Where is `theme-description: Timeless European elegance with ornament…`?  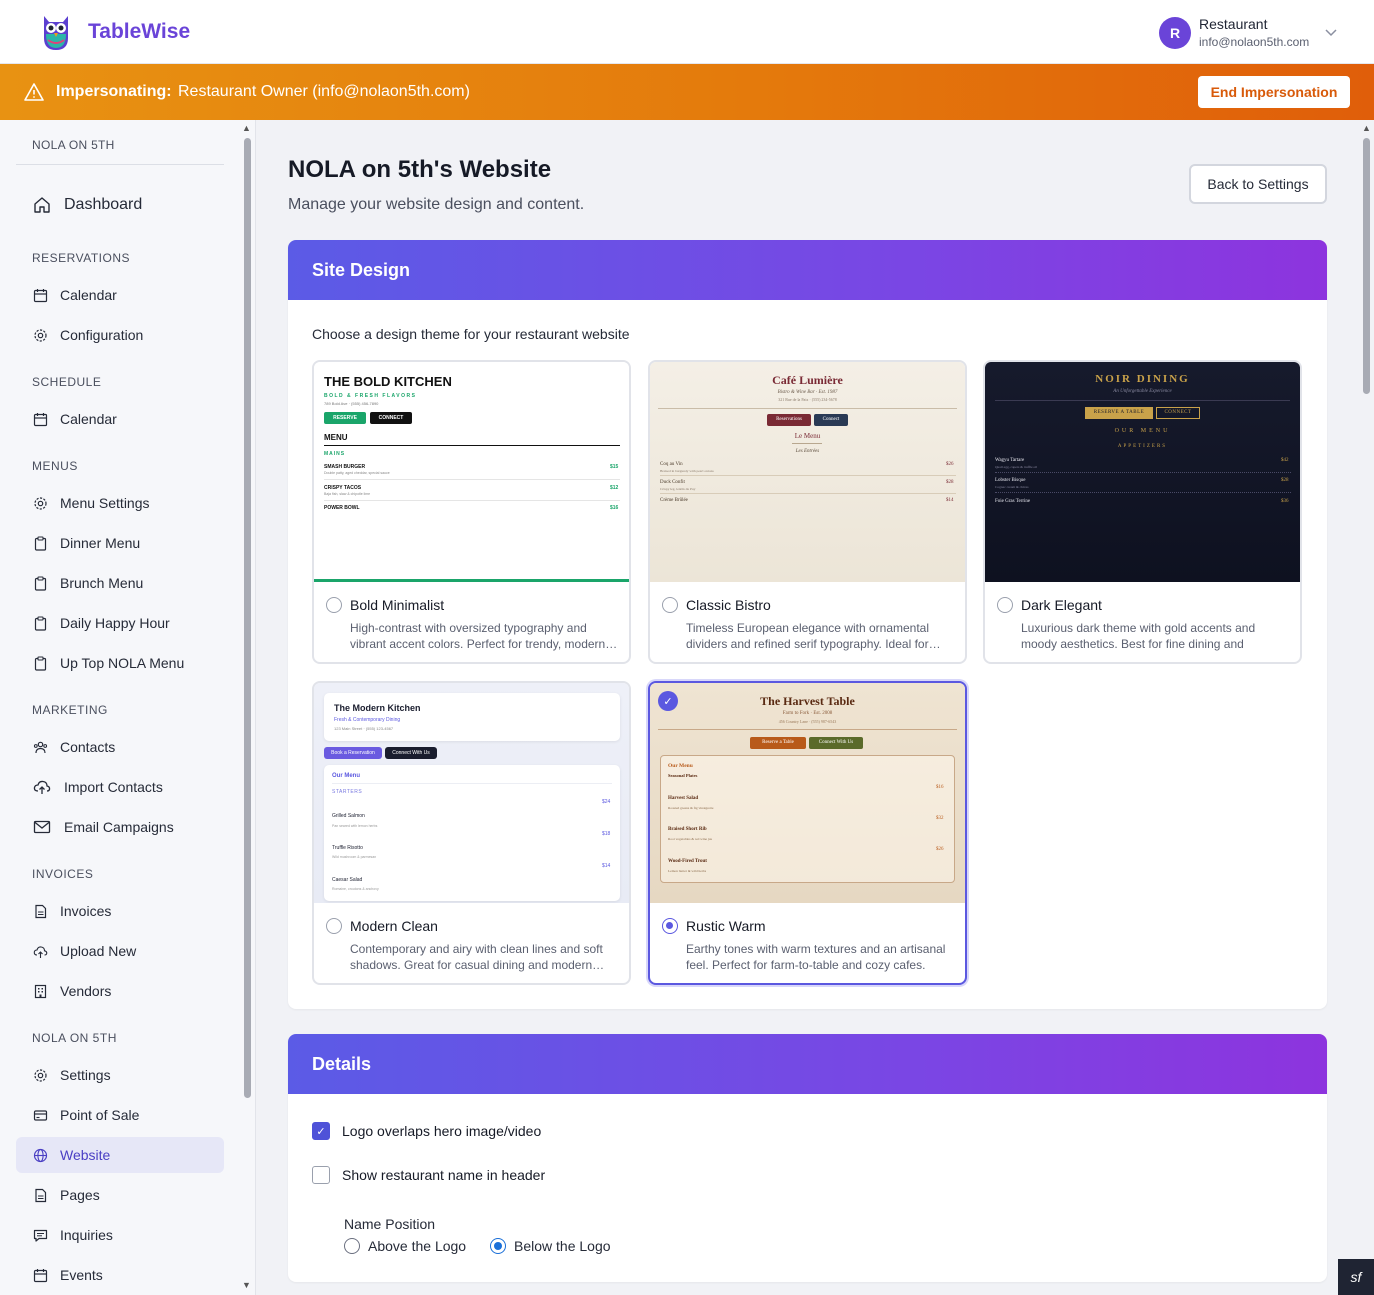
theme-description: Timeless European elegance with ornament… is located at coordinates (813, 636).